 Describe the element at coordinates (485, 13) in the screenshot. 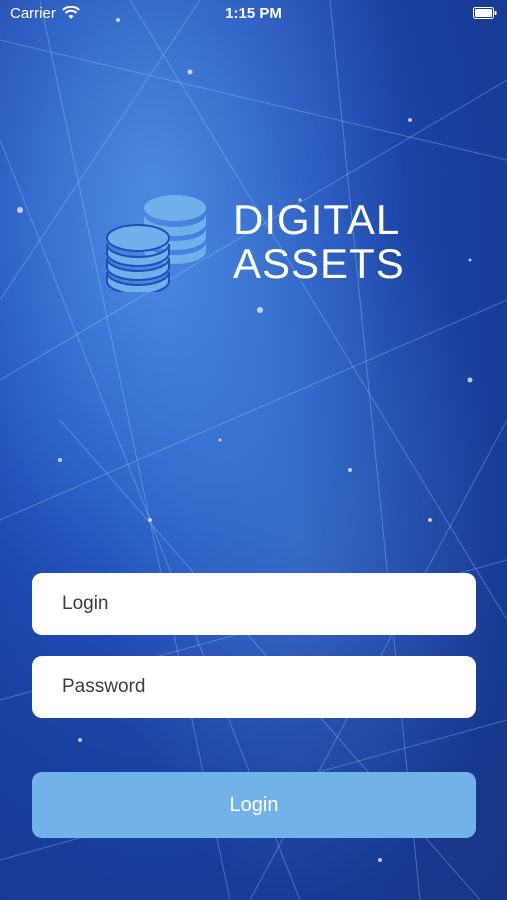

I see `battery-icon` at that location.